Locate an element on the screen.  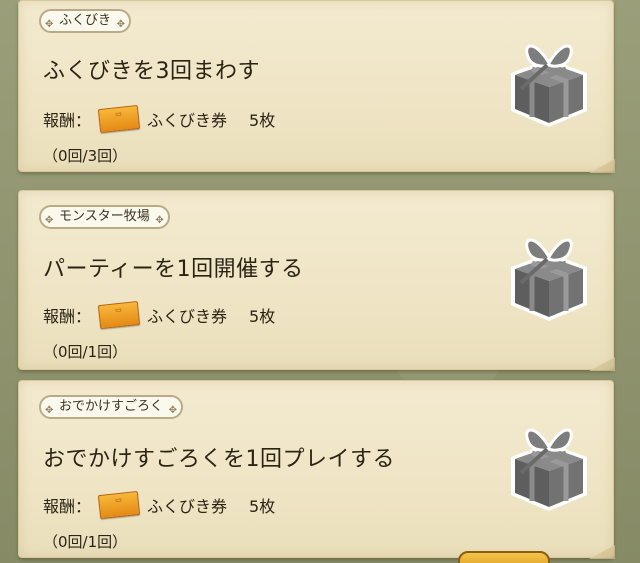
category-tag: ✥ おでかけすごろく ✥ is located at coordinates (111, 407).